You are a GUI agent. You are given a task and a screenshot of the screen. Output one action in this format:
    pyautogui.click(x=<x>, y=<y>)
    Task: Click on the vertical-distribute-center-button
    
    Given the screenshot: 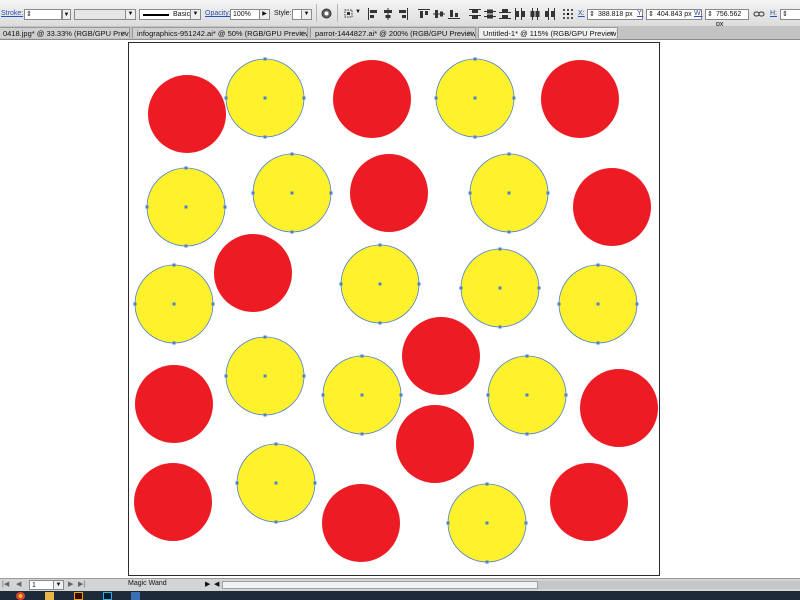 What is the action you would take?
    pyautogui.click(x=489, y=13)
    